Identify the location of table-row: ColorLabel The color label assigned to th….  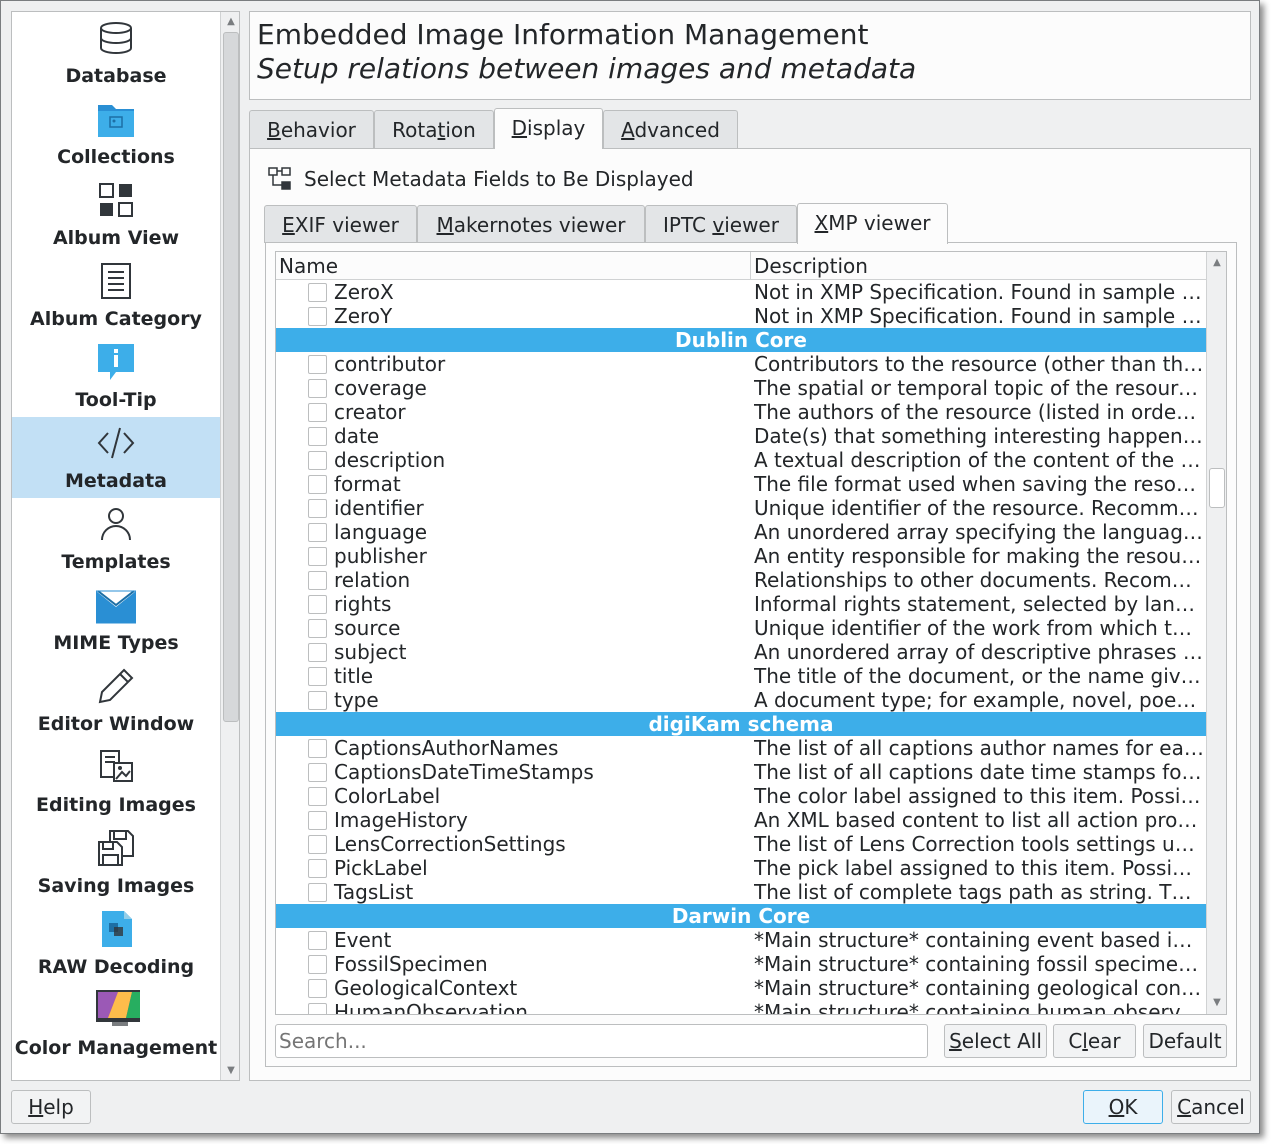
(741, 796).